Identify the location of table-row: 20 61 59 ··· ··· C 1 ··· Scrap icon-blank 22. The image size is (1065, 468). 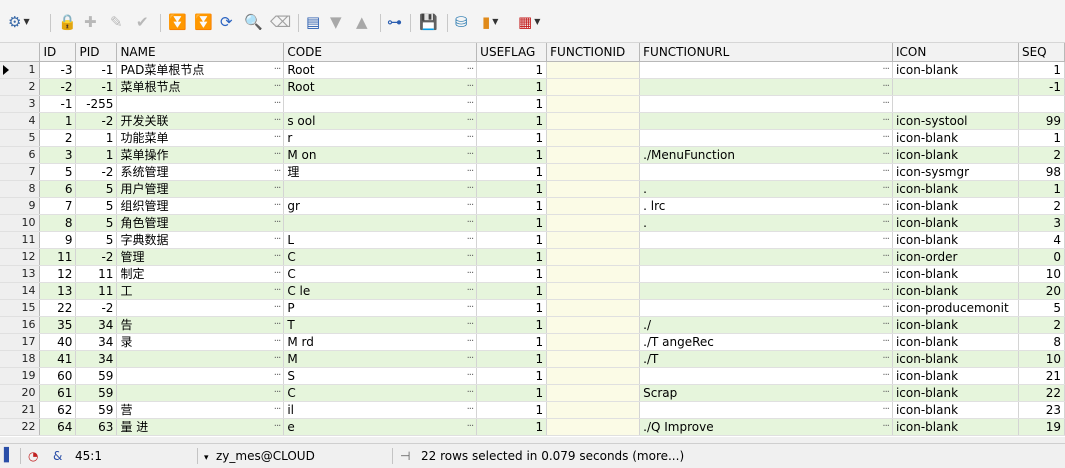
(532, 393).